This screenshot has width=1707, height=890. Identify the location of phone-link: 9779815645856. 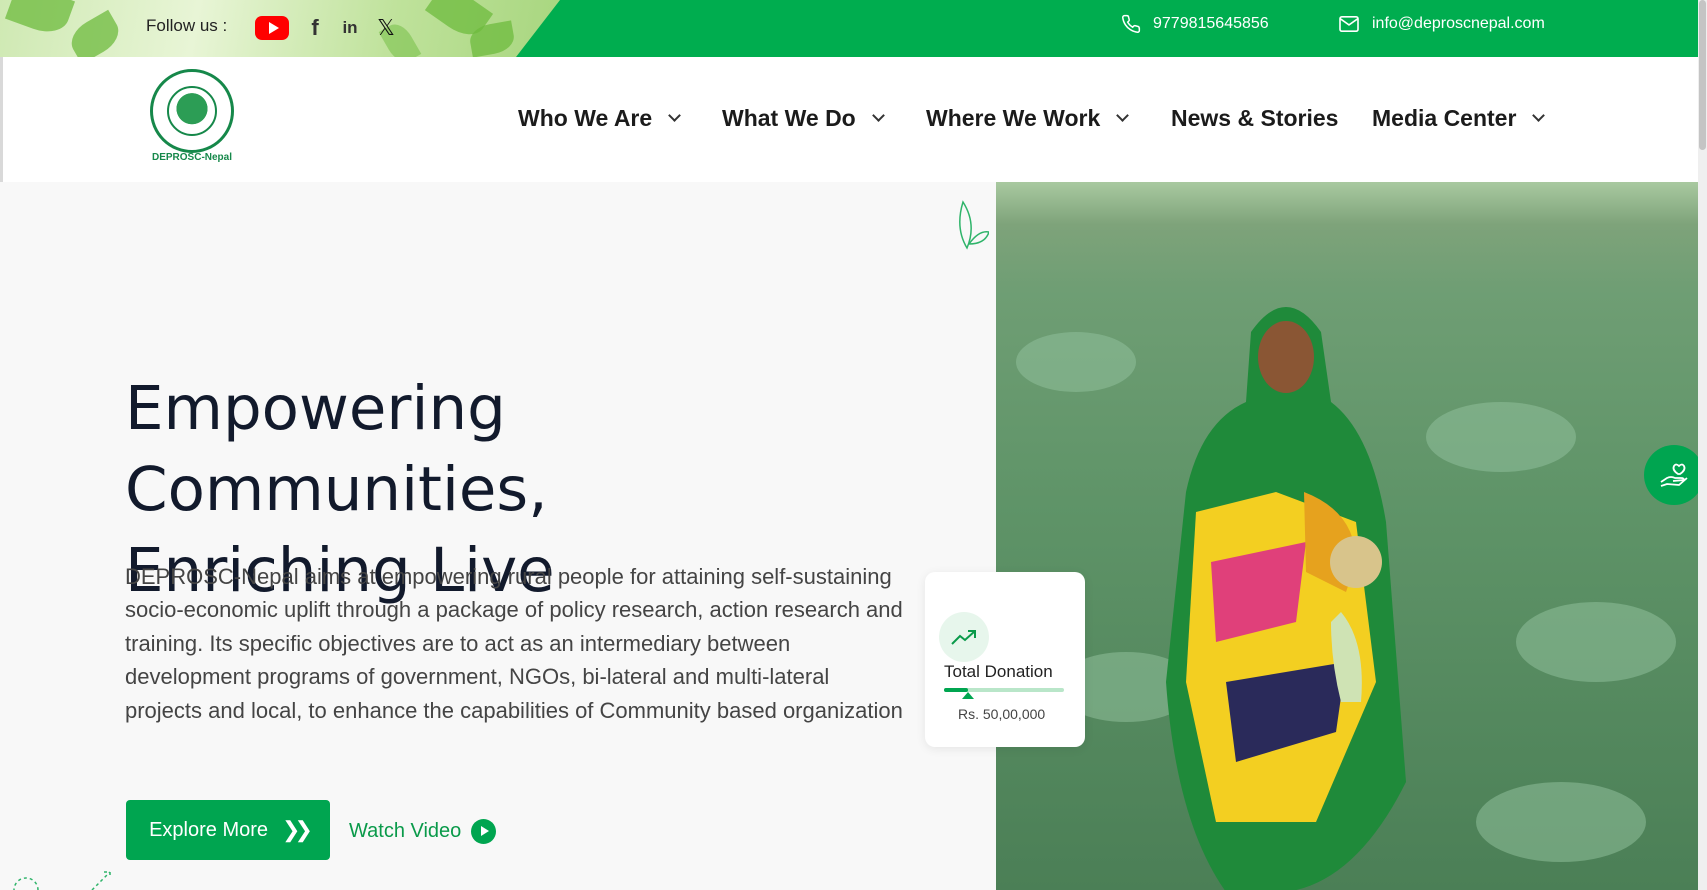
(1195, 23).